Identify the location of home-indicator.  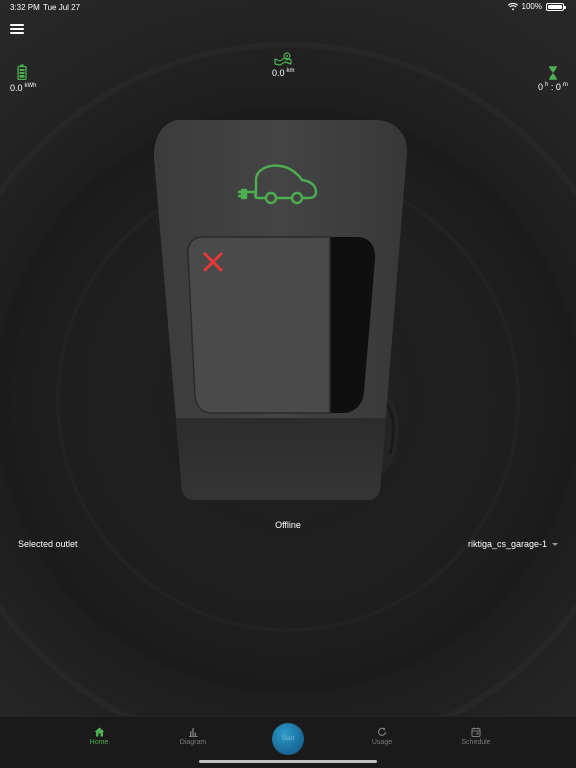
(288, 761).